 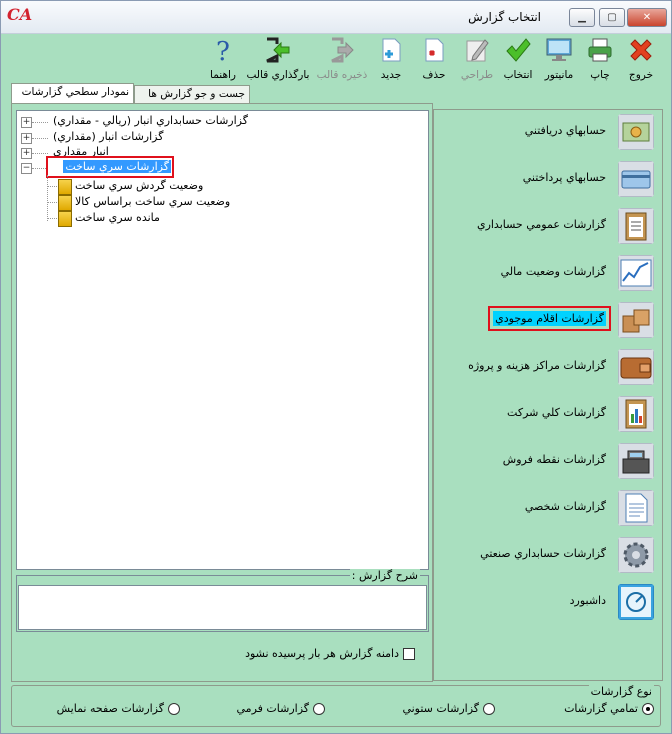 What do you see at coordinates (477, 60) in the screenshot?
I see `design-button: طراحي` at bounding box center [477, 60].